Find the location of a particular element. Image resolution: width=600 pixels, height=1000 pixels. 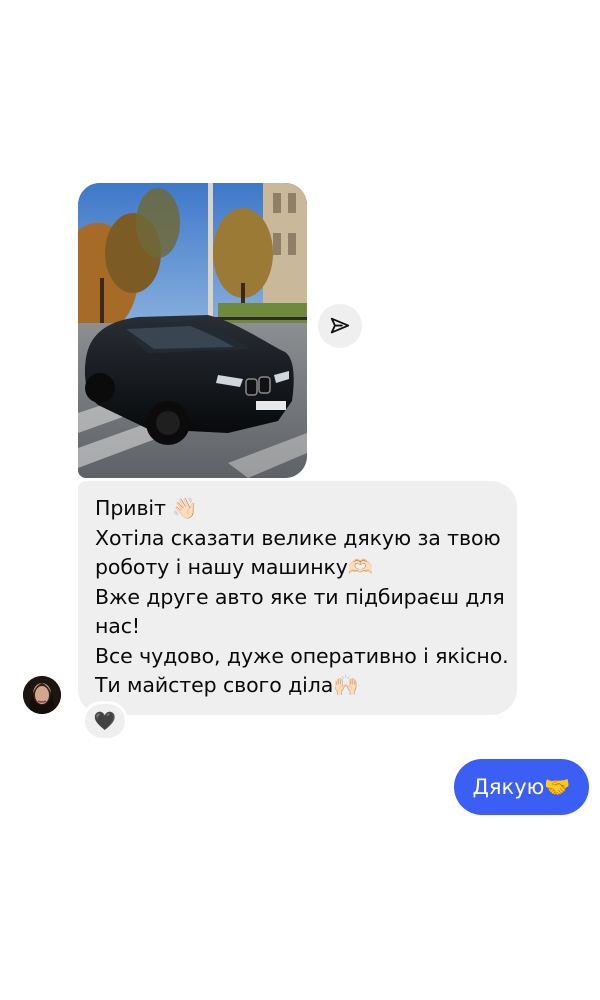

message-line: Вже друге авто яке ти підбираєш для is located at coordinates (300, 596).